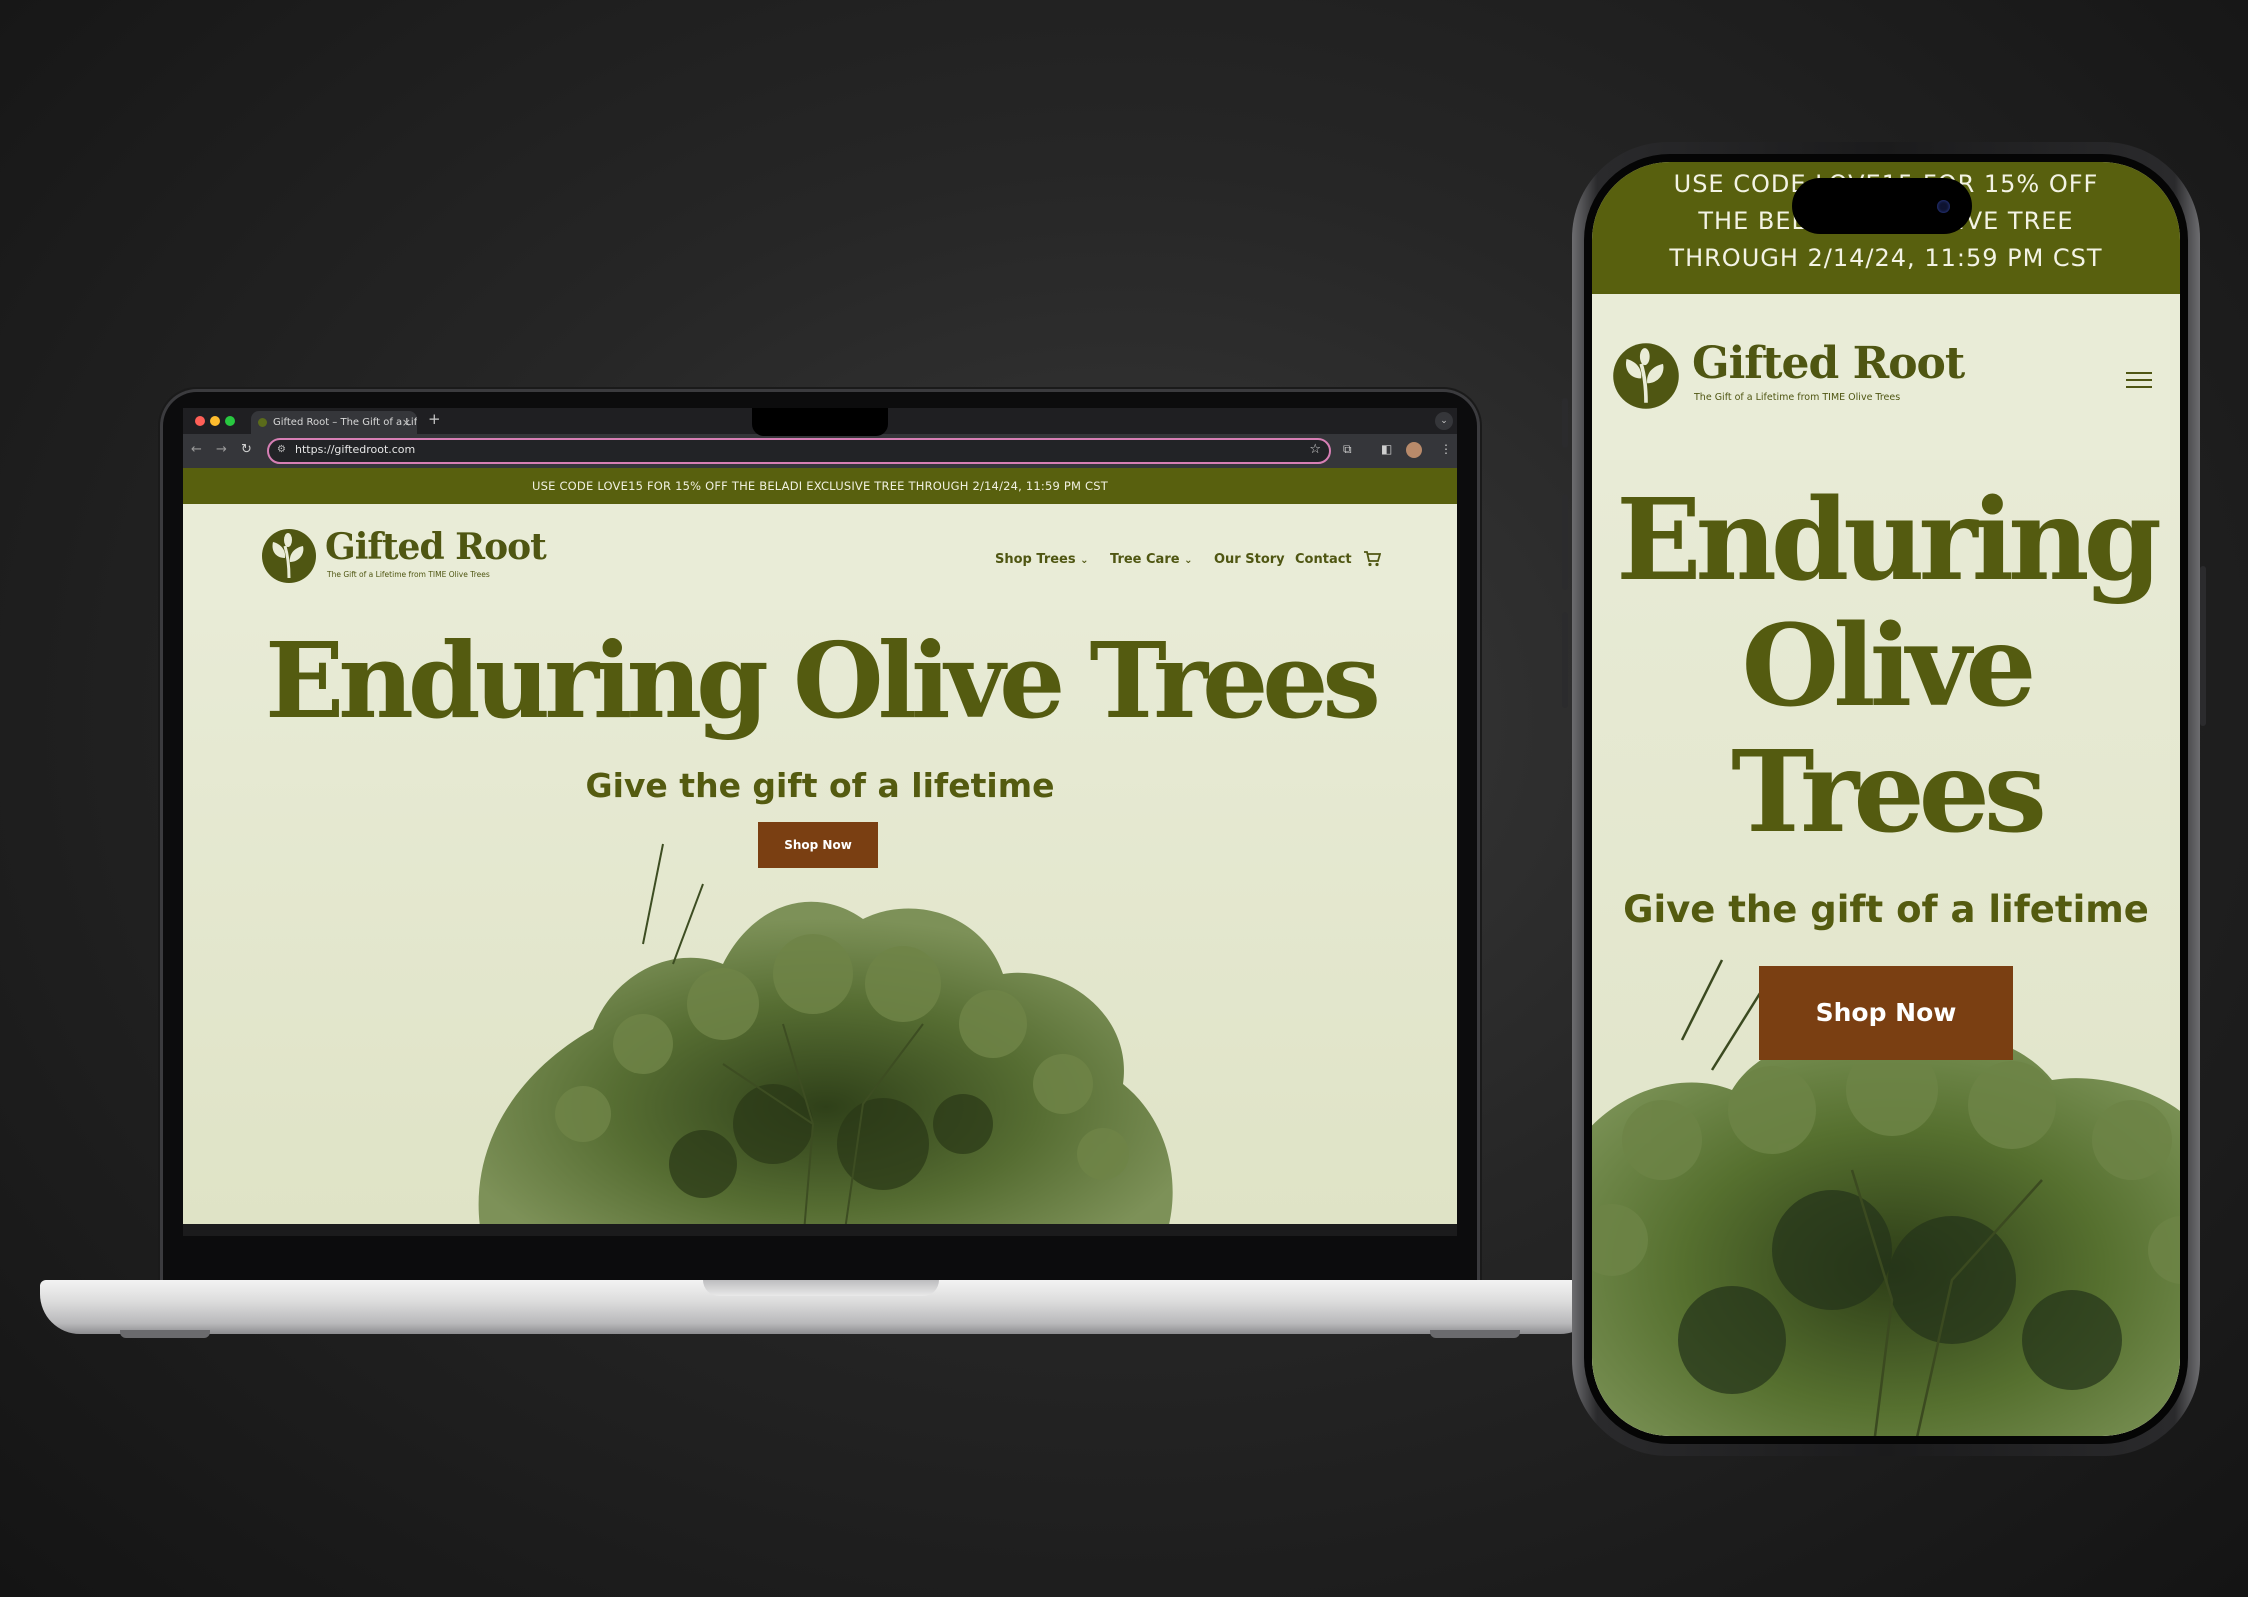  Describe the element at coordinates (1414, 450) in the screenshot. I see `profile-avatar` at that location.